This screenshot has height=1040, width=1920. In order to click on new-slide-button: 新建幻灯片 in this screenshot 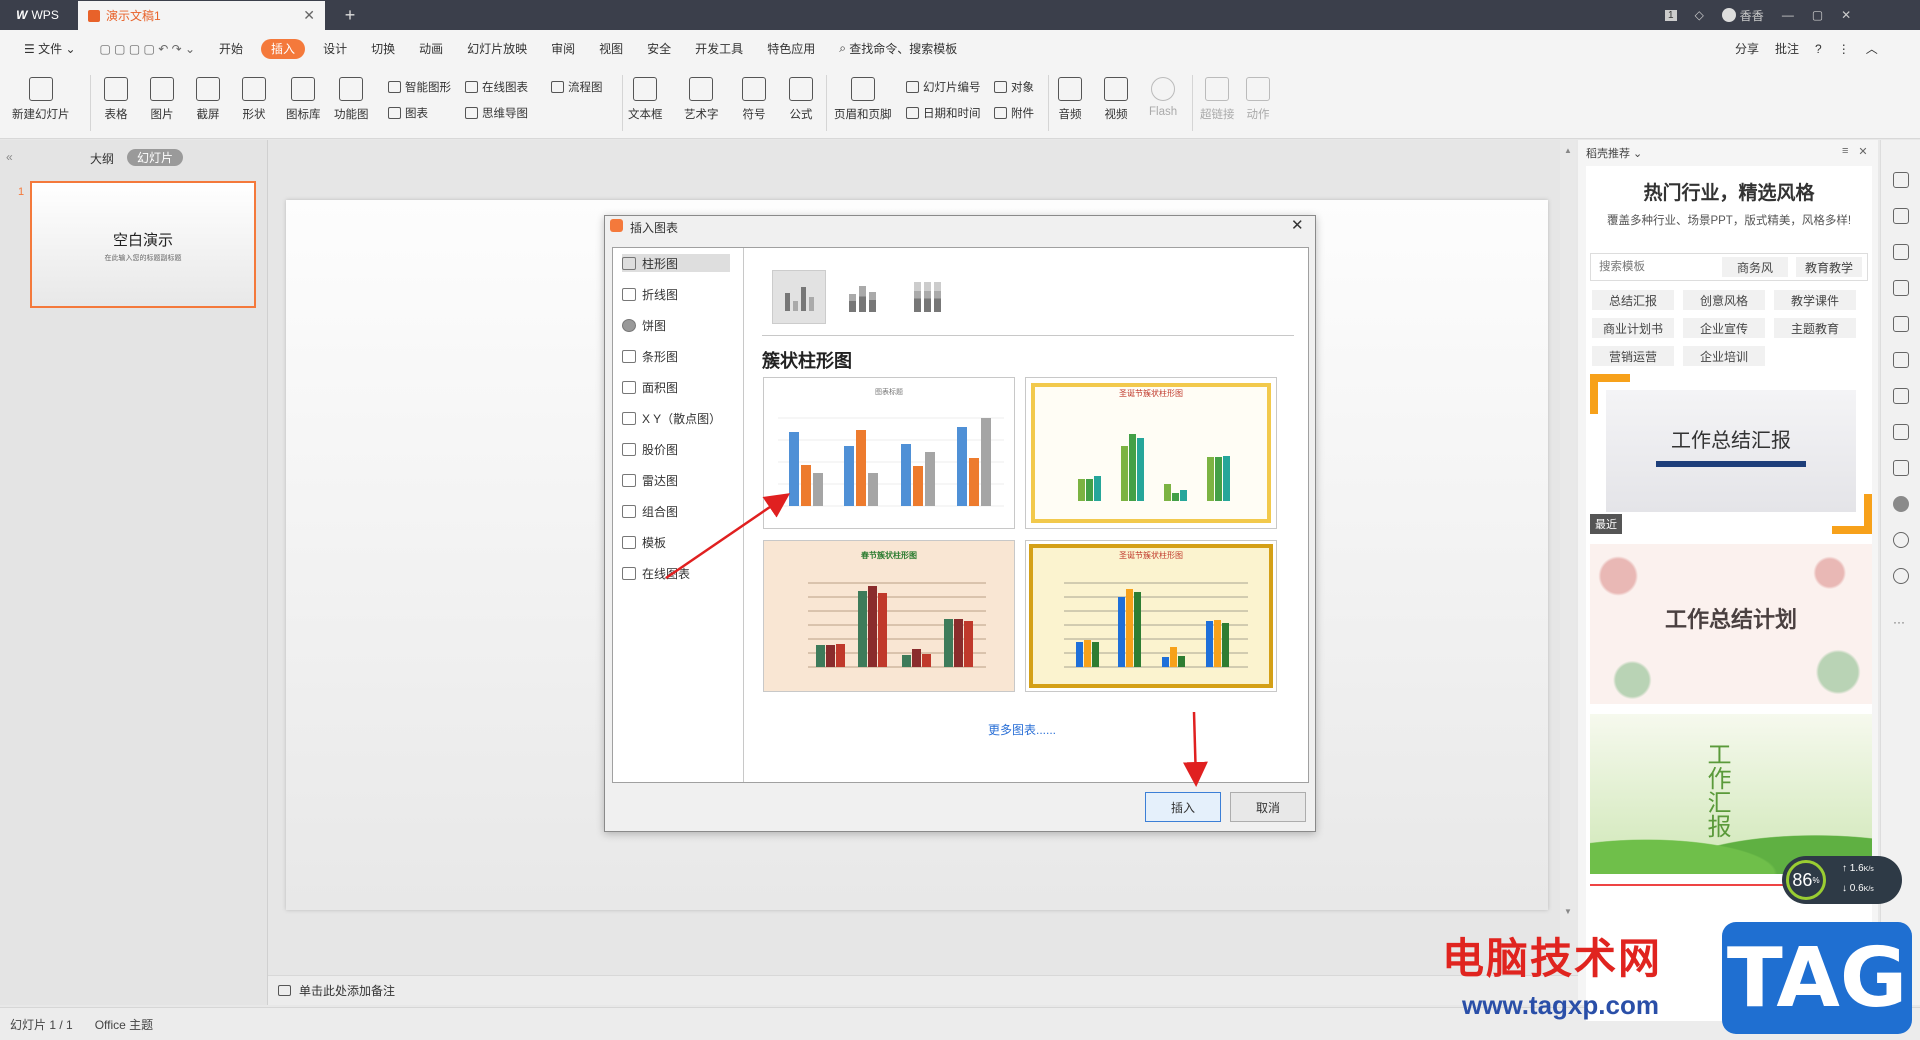, I will do `click(41, 99)`.